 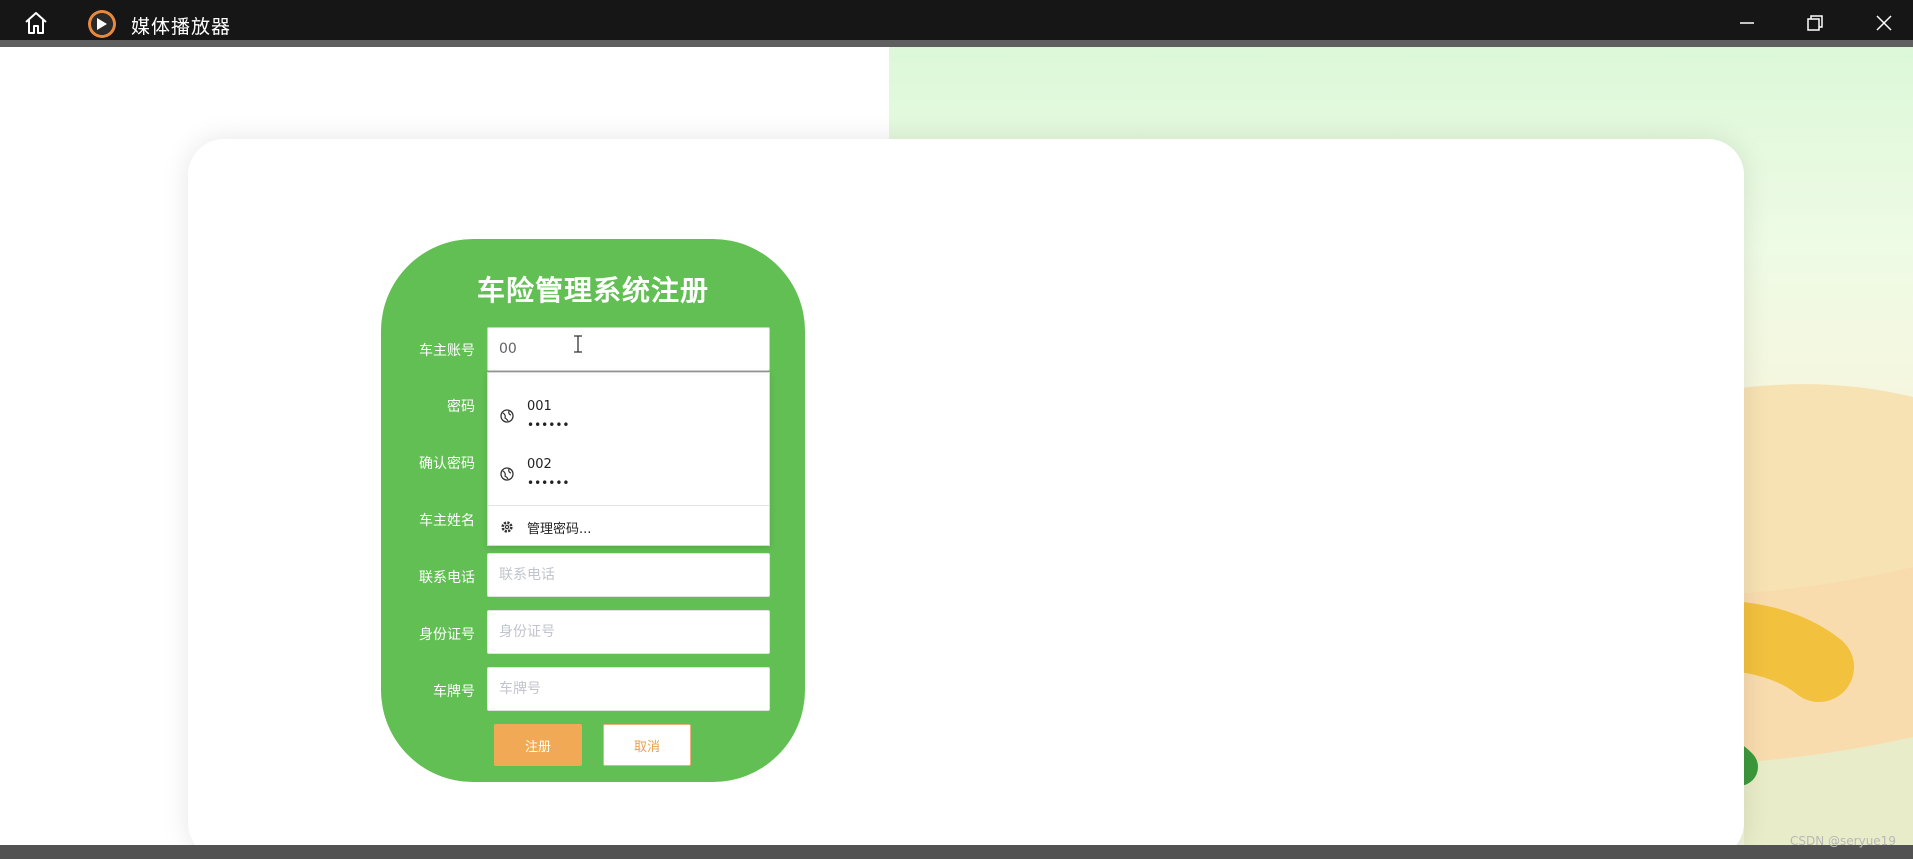 What do you see at coordinates (628, 410) in the screenshot?
I see `autocomplete-item: 001 ••••••` at bounding box center [628, 410].